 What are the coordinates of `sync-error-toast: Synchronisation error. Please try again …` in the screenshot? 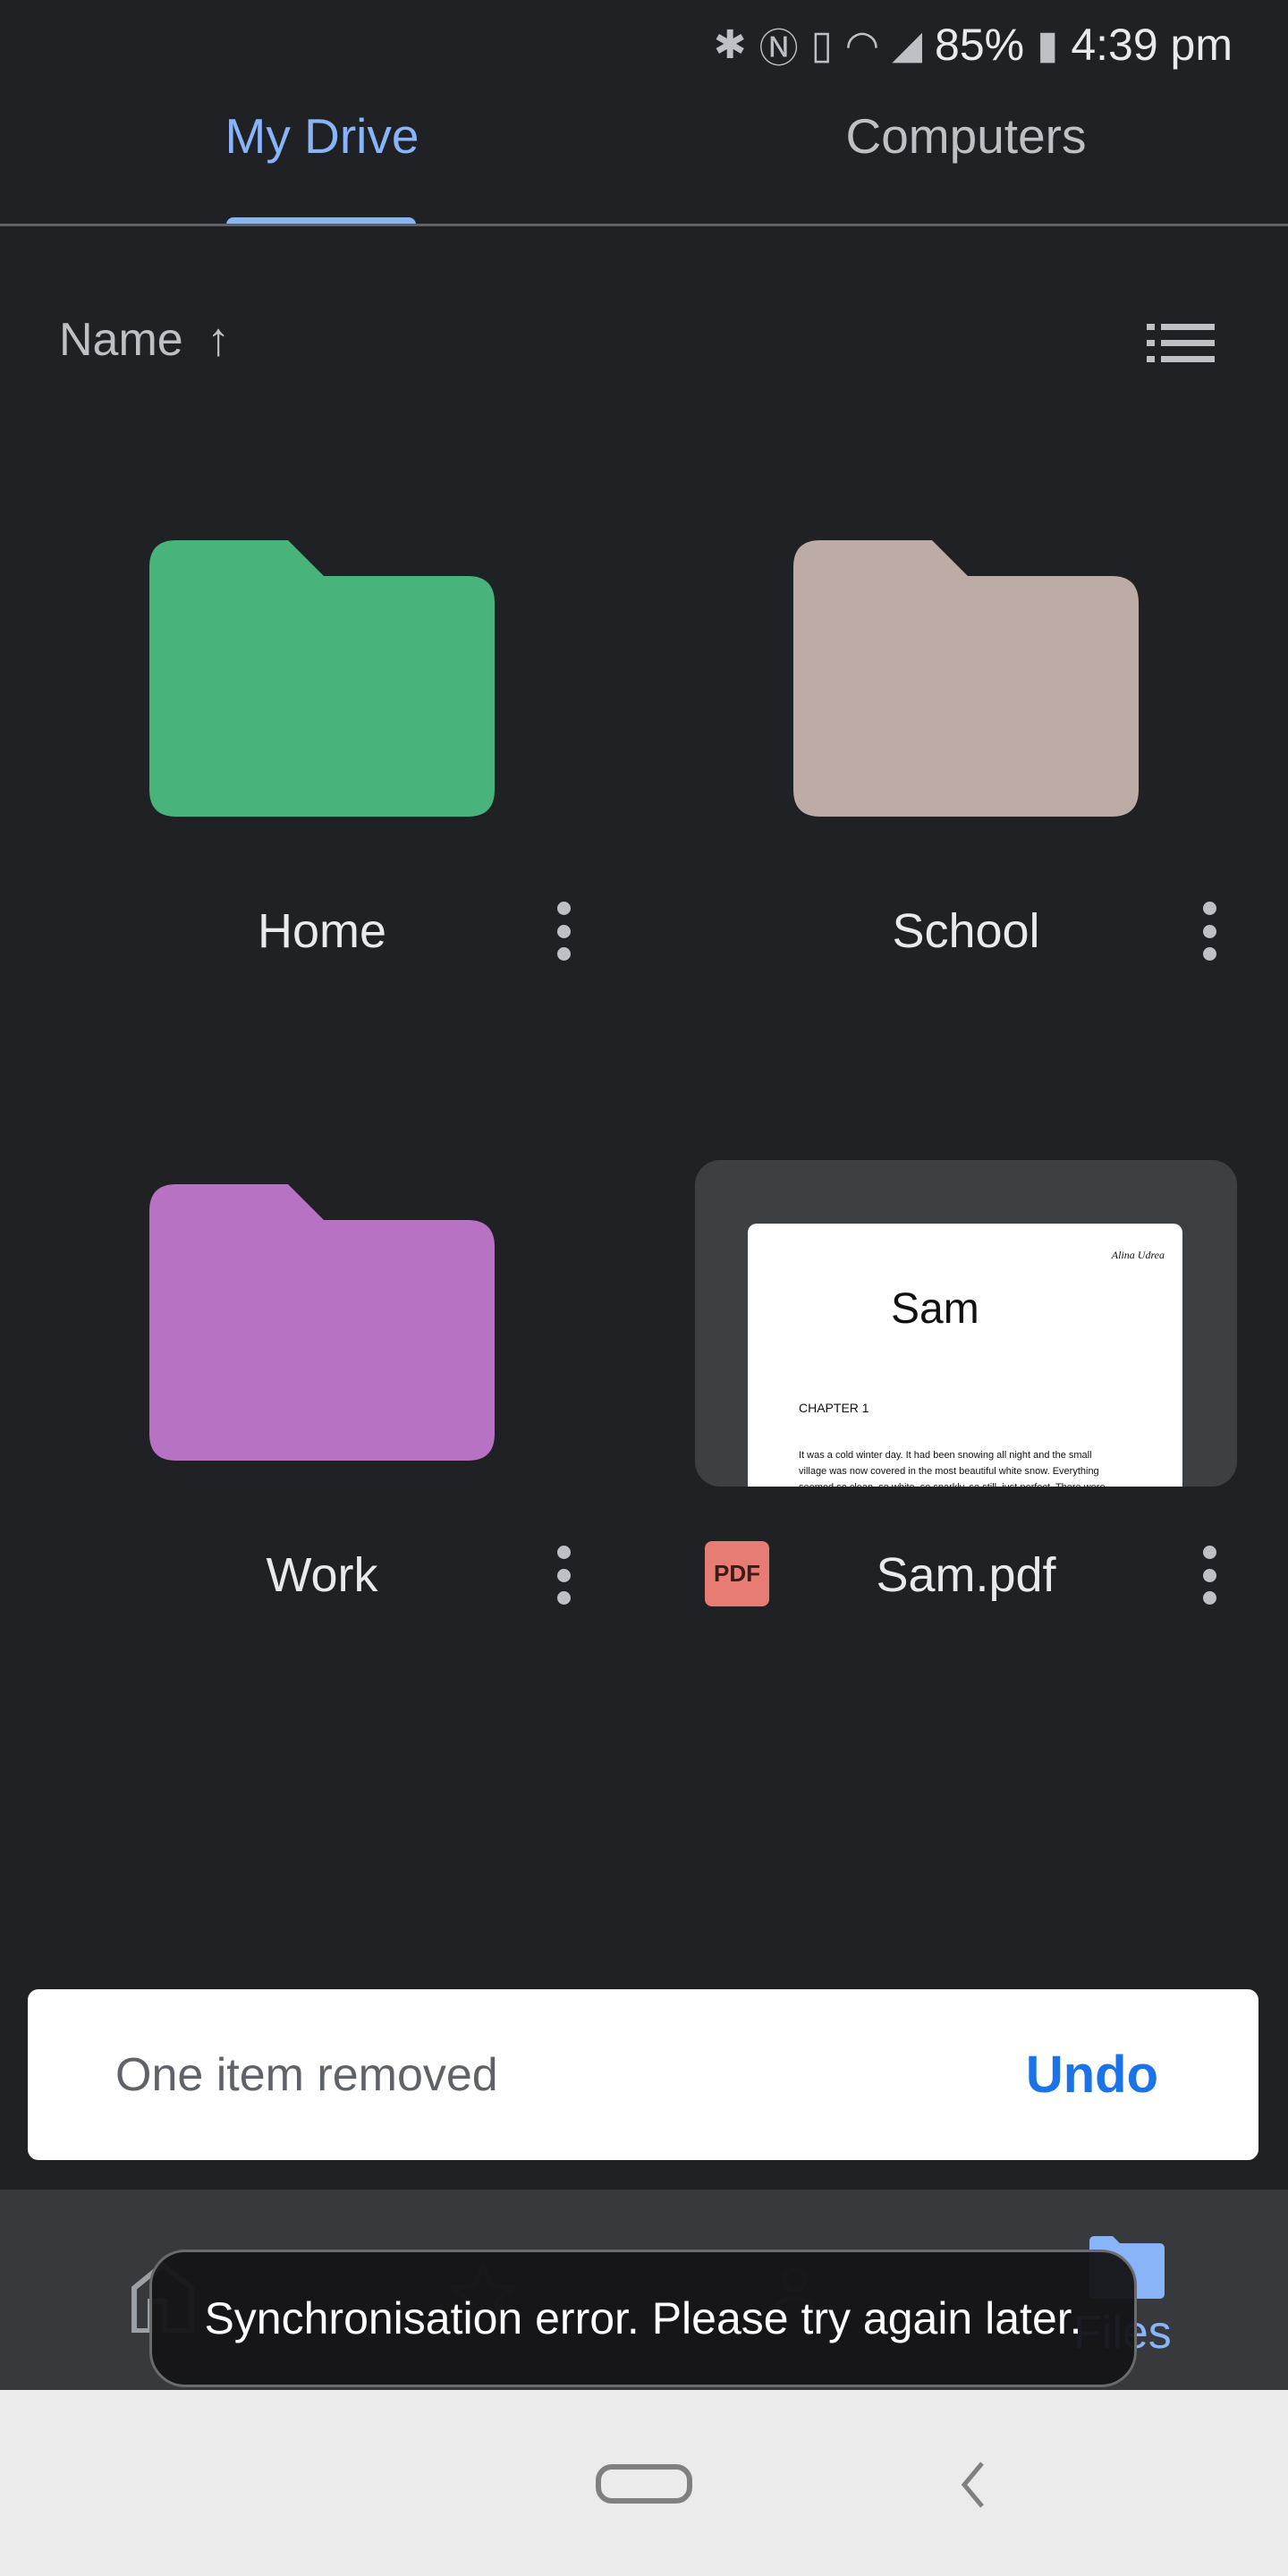 It's located at (643, 2318).